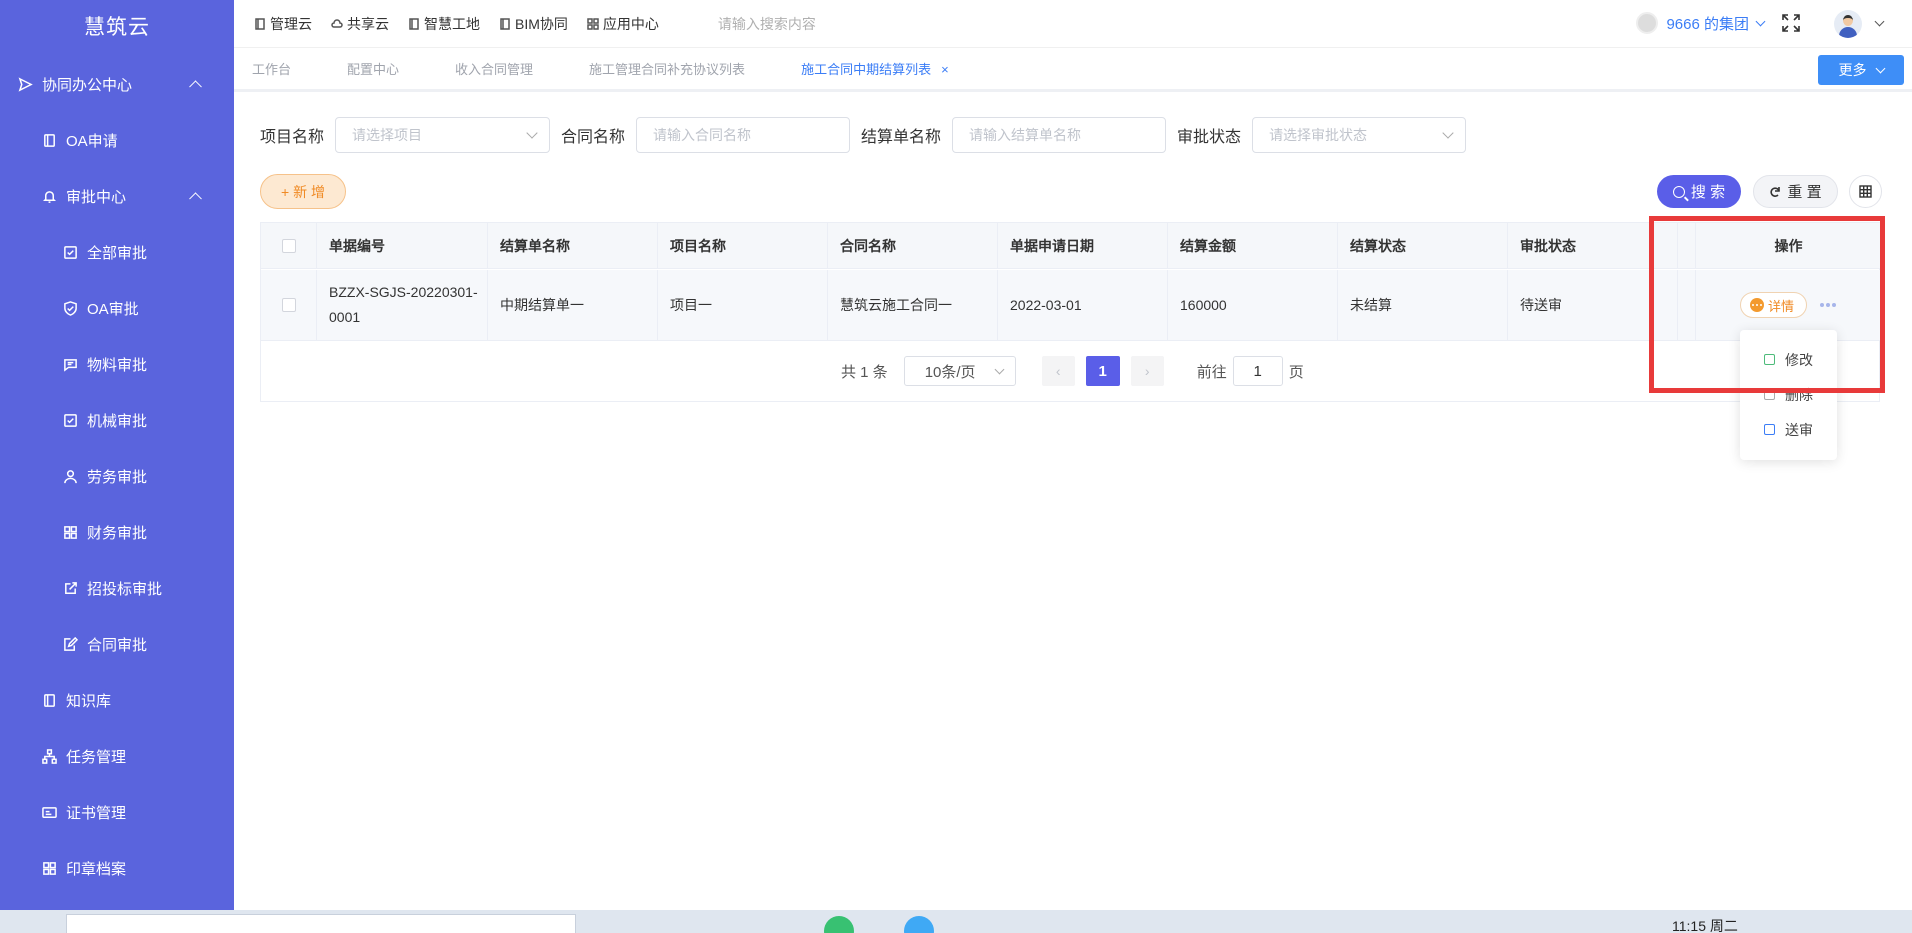  Describe the element at coordinates (1848, 32) in the screenshot. I see `avatar-body` at that location.